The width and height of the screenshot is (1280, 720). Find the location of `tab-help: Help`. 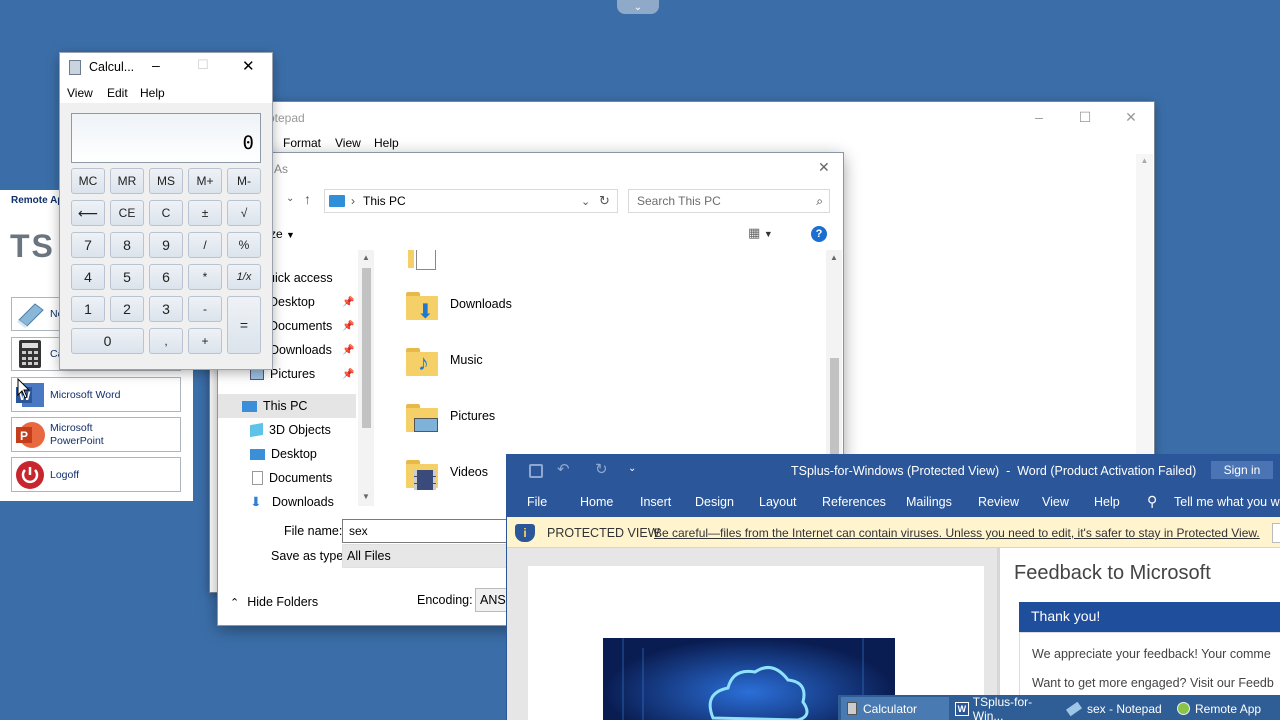

tab-help: Help is located at coordinates (1107, 502).